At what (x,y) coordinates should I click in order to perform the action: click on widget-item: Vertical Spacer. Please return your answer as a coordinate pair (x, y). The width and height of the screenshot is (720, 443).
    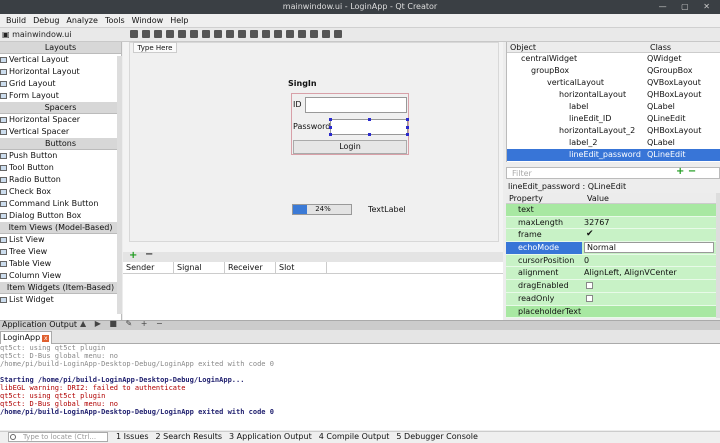
    Looking at the image, I should click on (60, 132).